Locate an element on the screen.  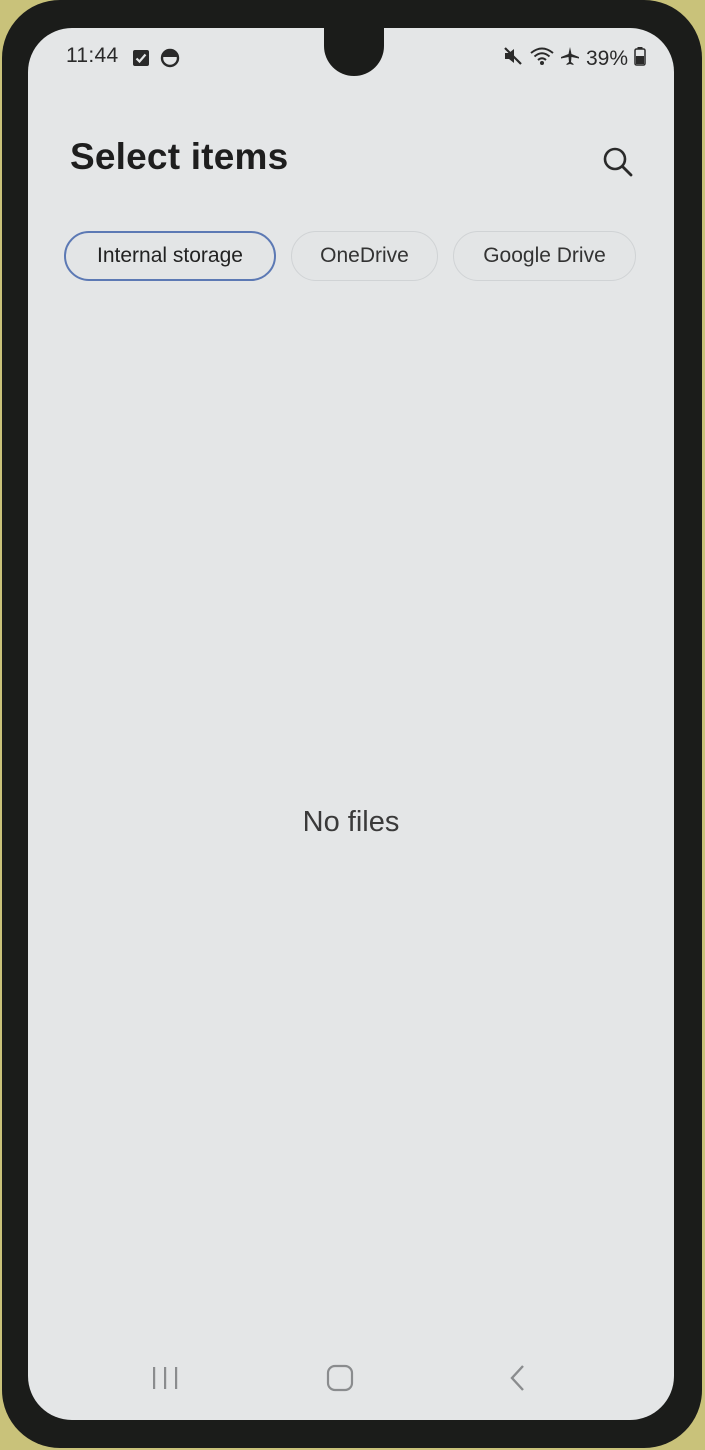
search-button is located at coordinates (618, 164).